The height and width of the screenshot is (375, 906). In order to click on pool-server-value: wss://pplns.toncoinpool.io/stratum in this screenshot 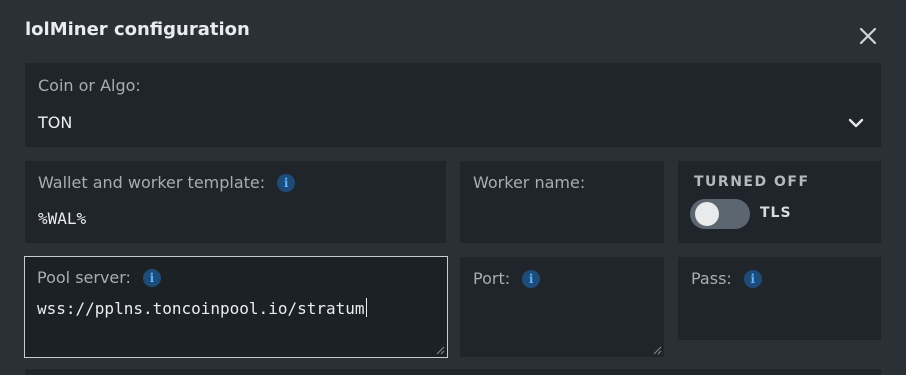, I will do `click(202, 308)`.